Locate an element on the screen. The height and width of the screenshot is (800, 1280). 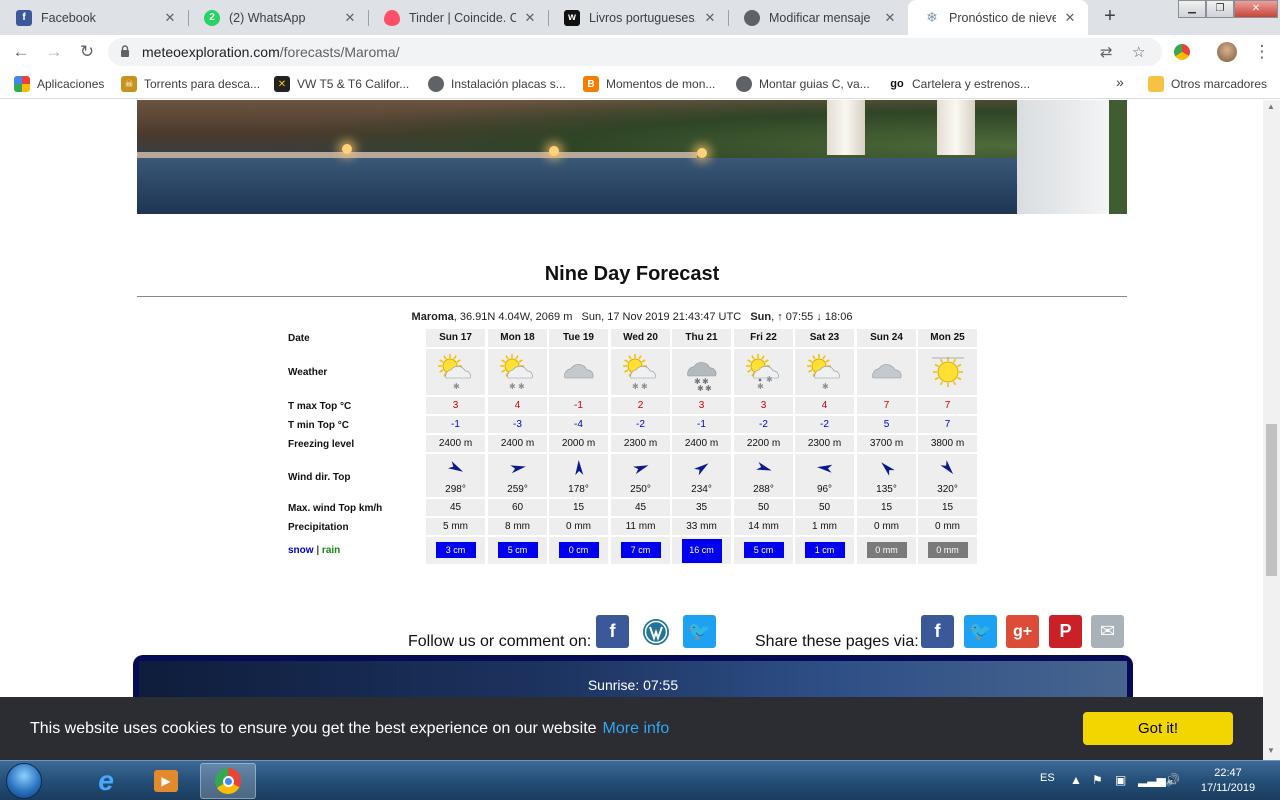
page-scrollbar: ▲ ▼ is located at coordinates (1271, 430).